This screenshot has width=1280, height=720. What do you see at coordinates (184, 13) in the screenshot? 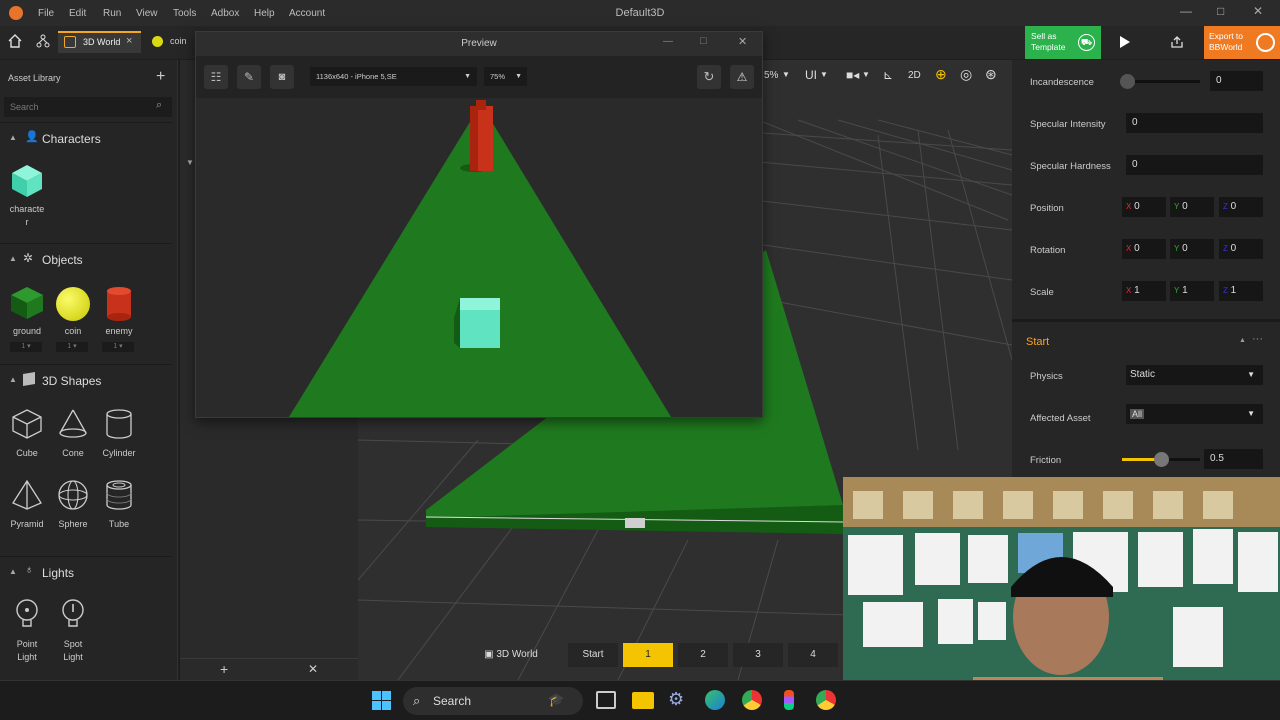
I see `menu-tools: Tools` at bounding box center [184, 13].